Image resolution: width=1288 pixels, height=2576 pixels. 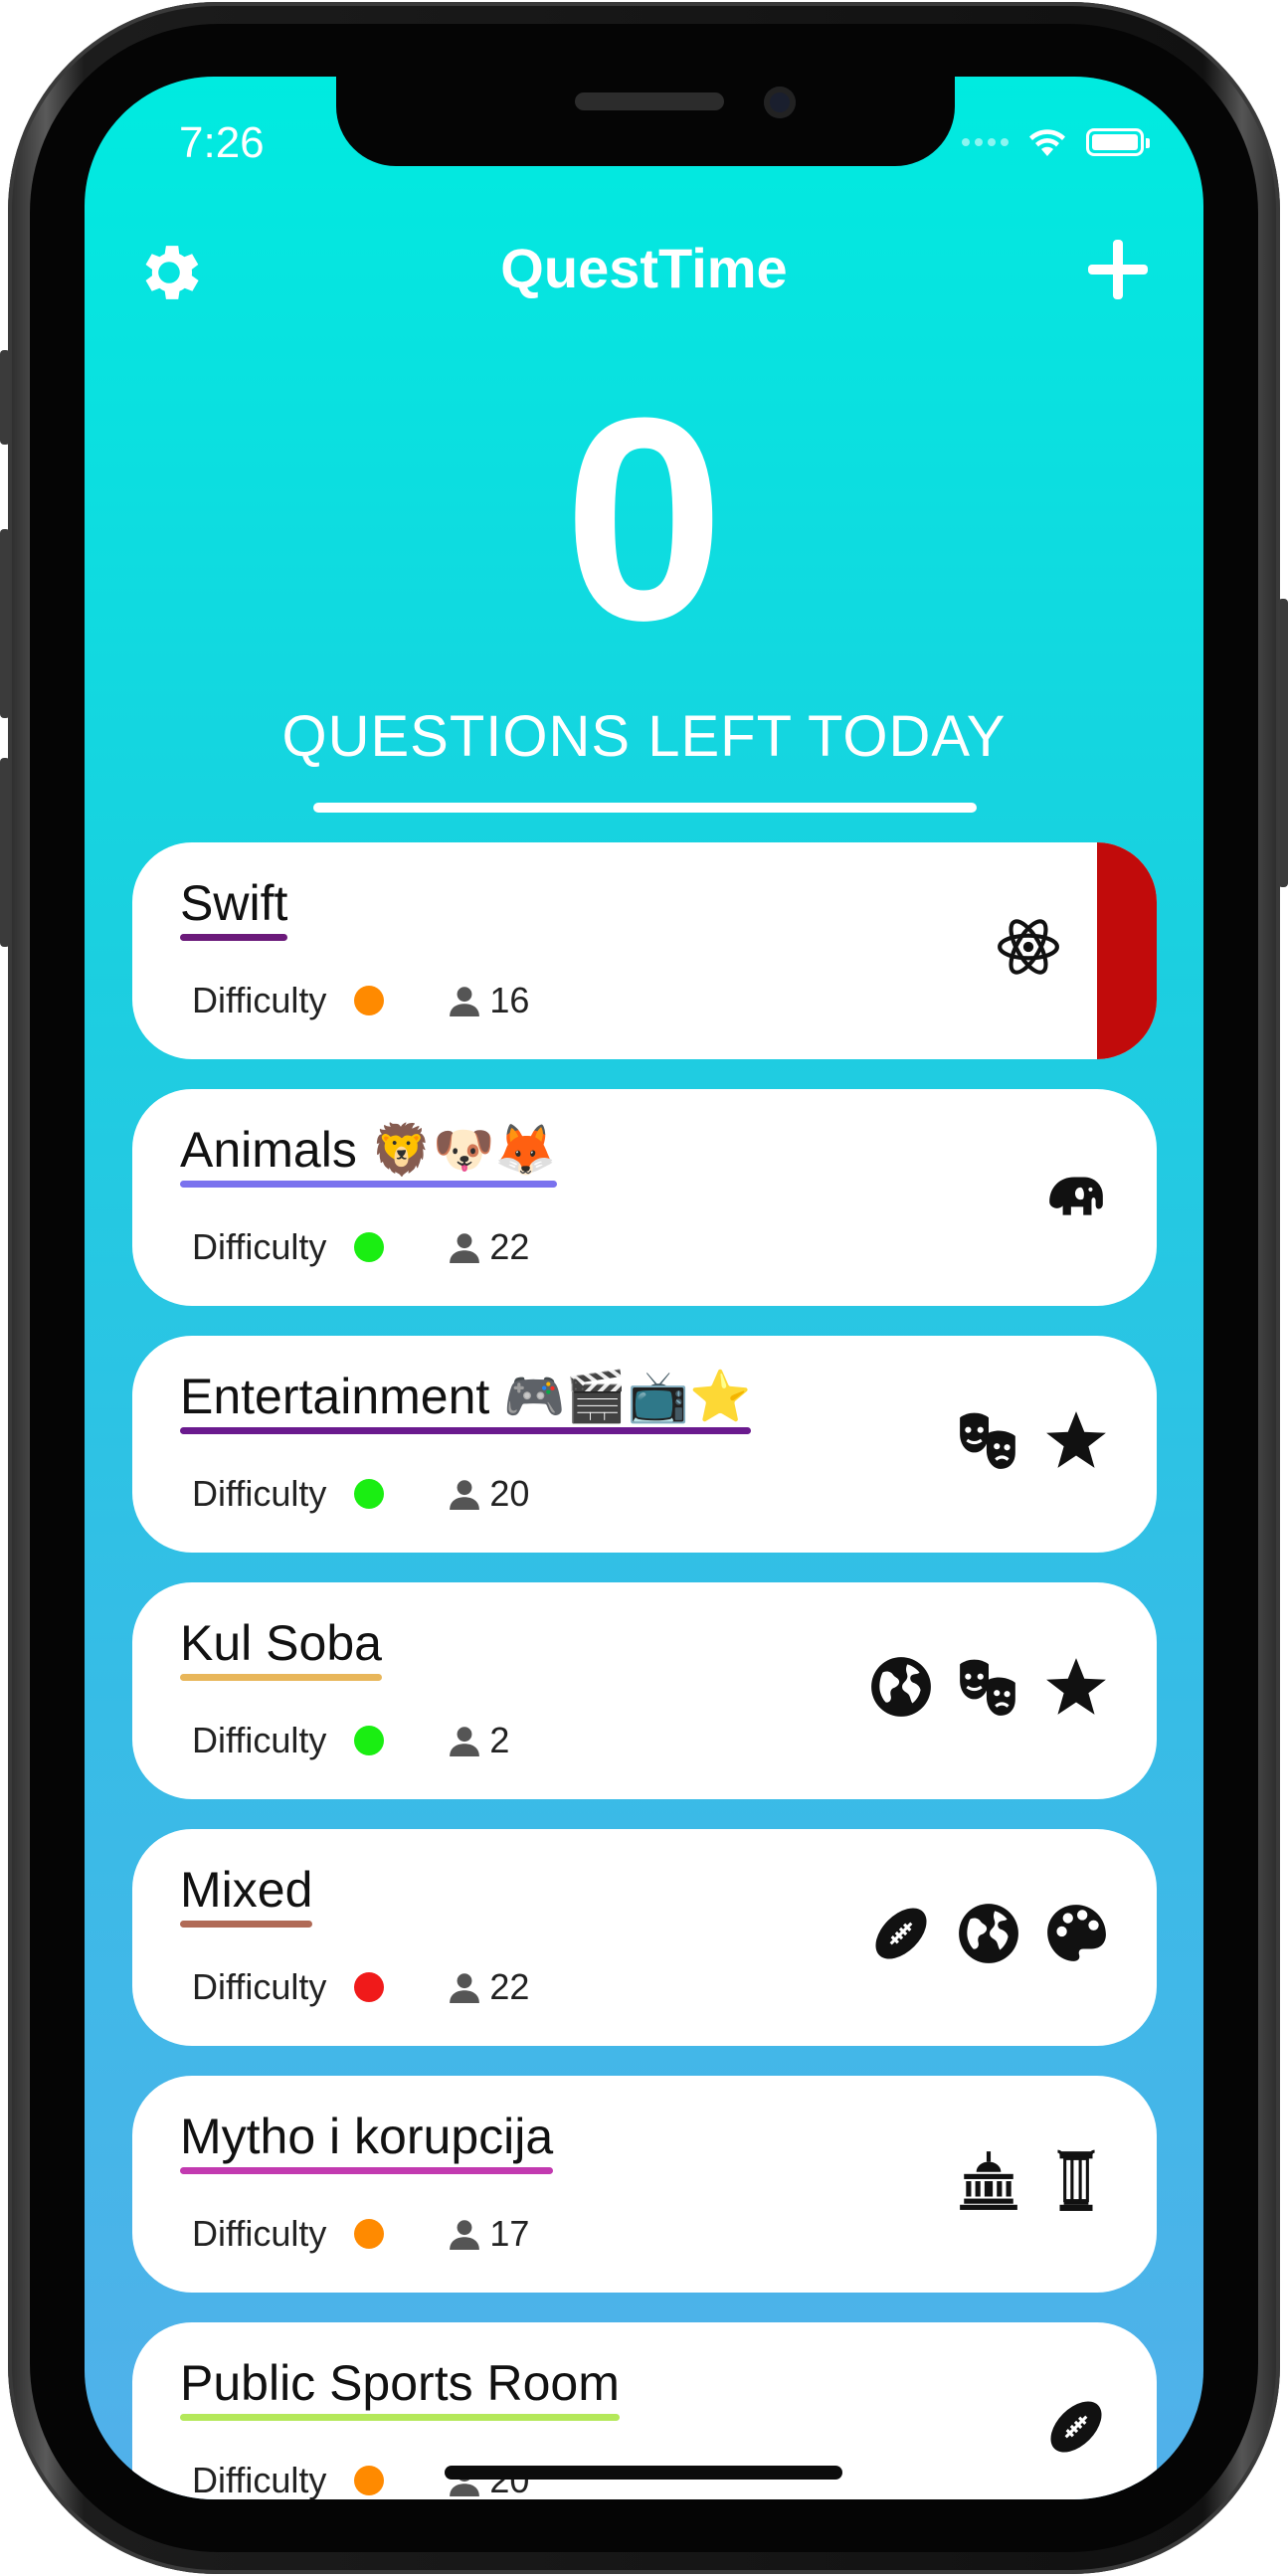 I want to click on players-count: 20, so click(x=509, y=1493).